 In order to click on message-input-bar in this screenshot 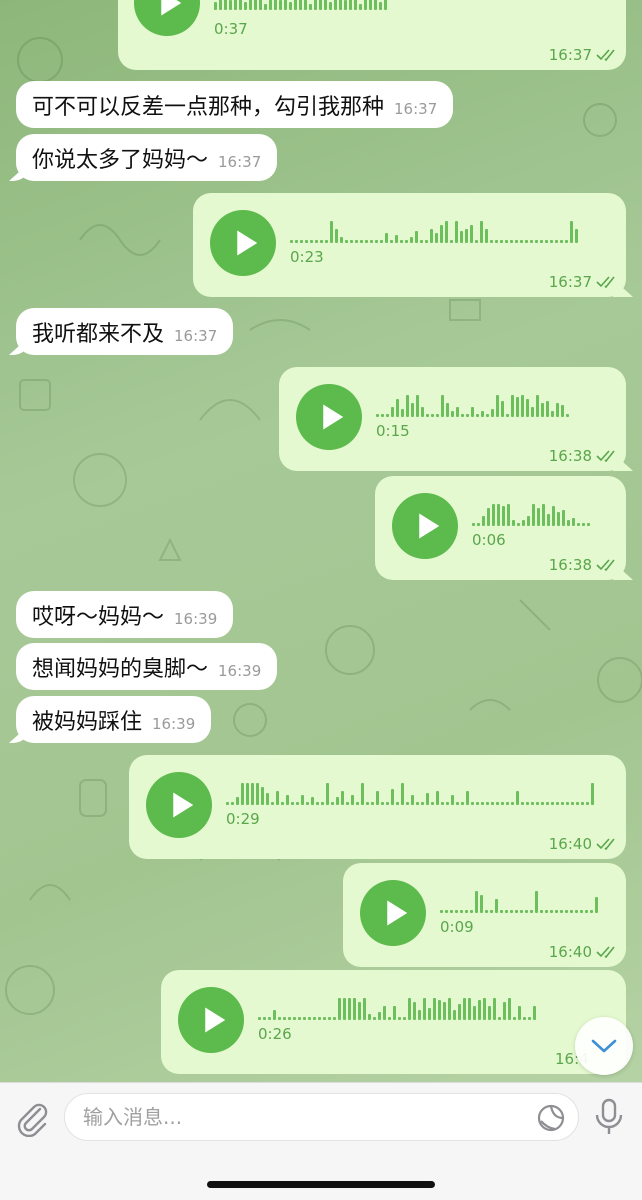, I will do `click(321, 1141)`.